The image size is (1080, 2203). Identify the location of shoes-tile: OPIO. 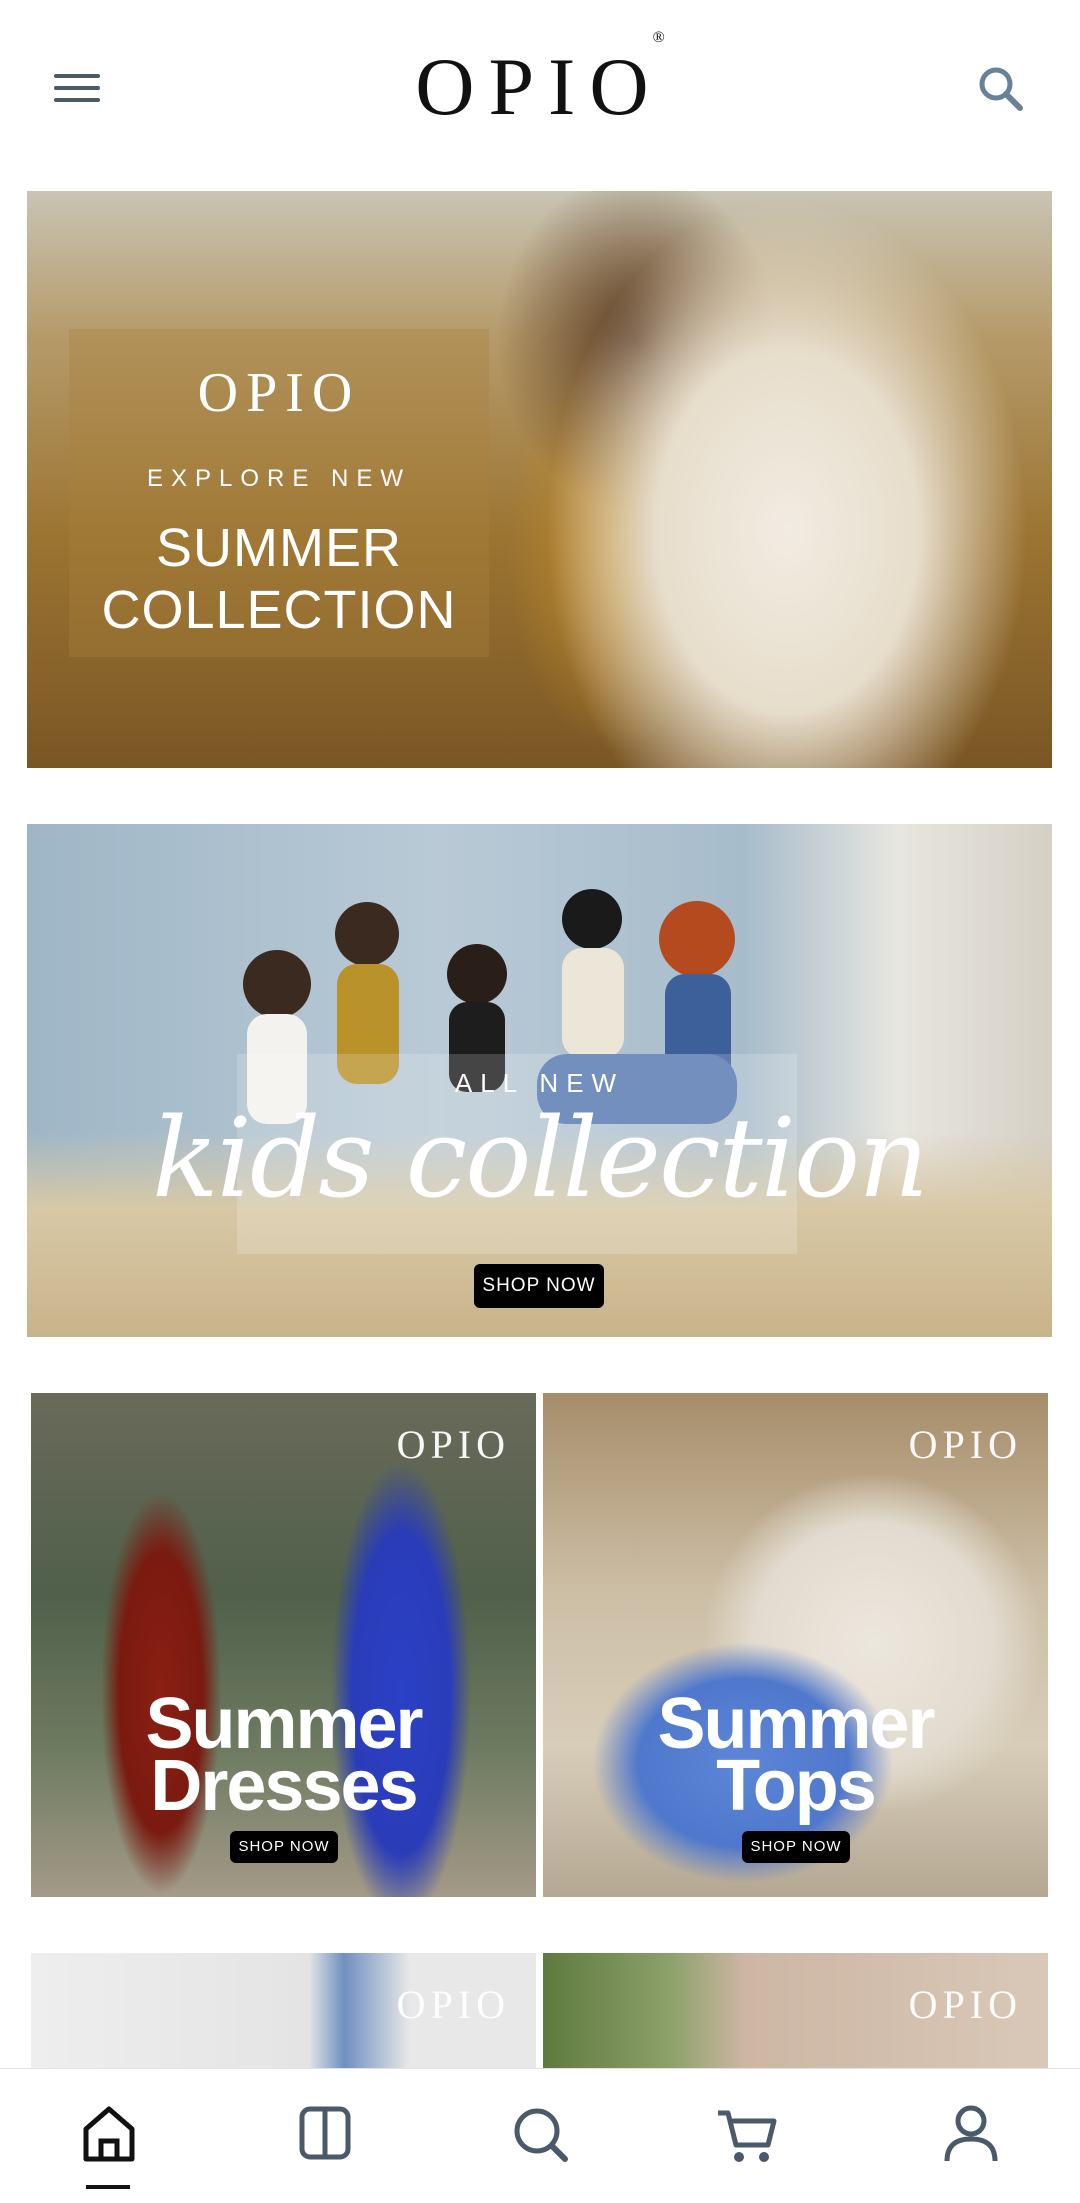
(795, 2010).